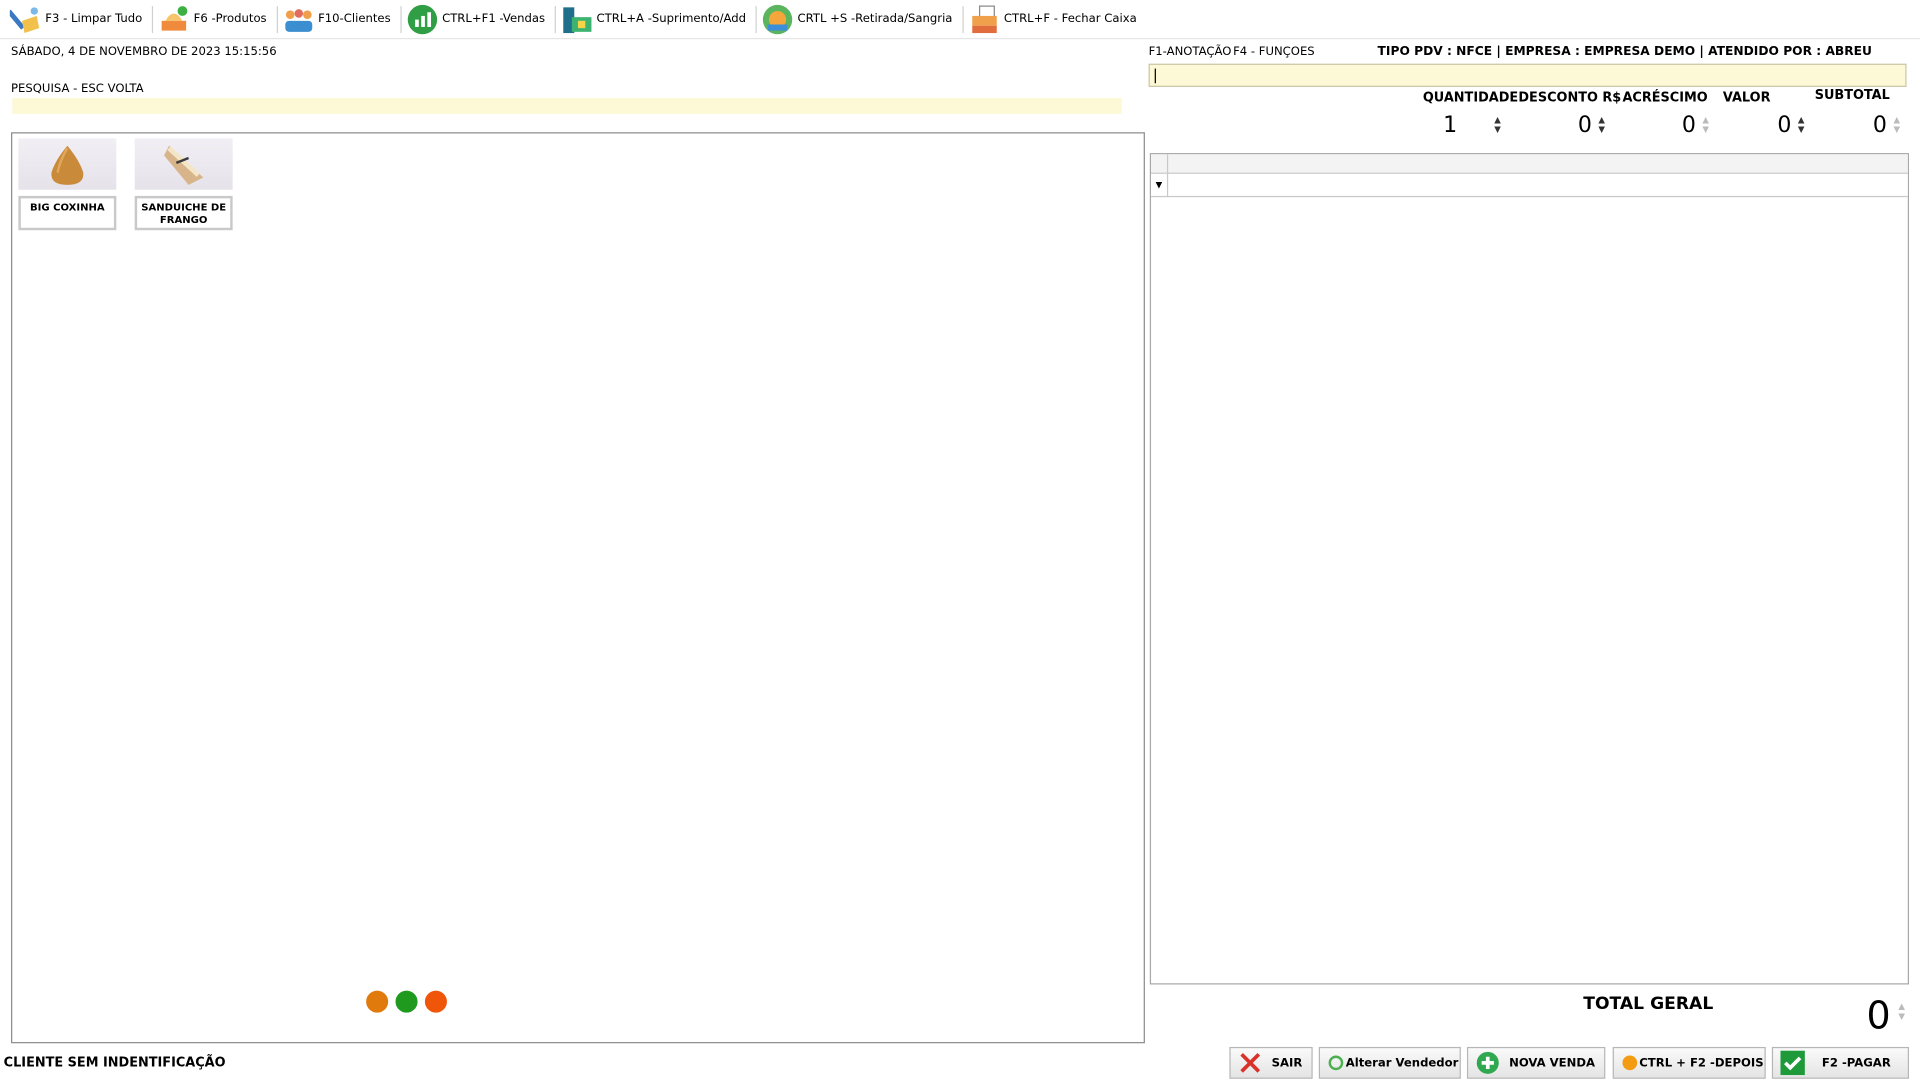  Describe the element at coordinates (1529, 185) in the screenshot. I see `grid-filter-row: ▼` at that location.